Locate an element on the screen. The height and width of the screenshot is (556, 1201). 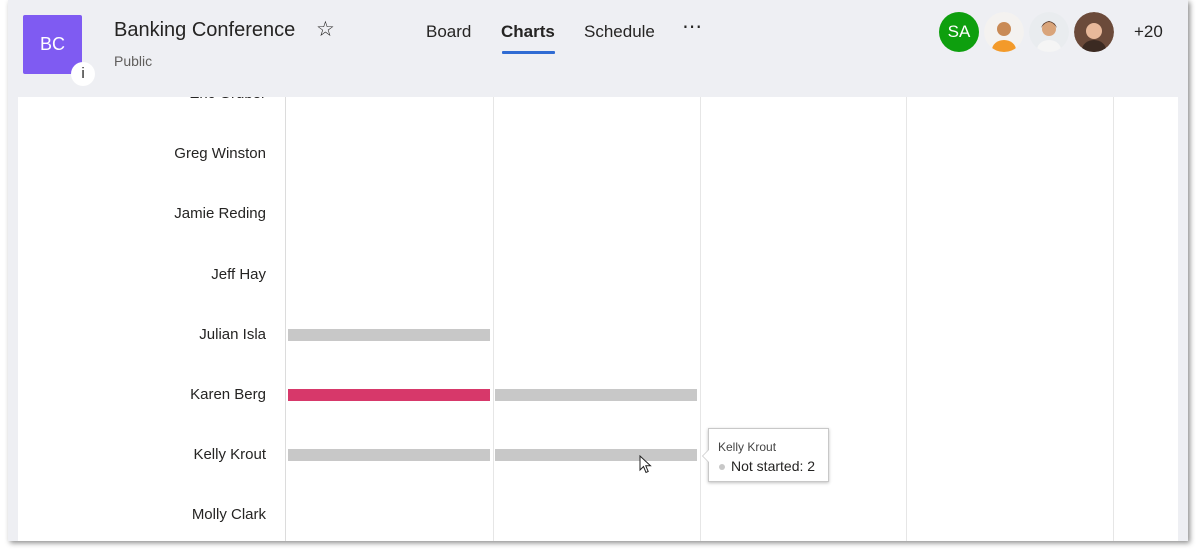
member-initials: SA is located at coordinates (959, 31).